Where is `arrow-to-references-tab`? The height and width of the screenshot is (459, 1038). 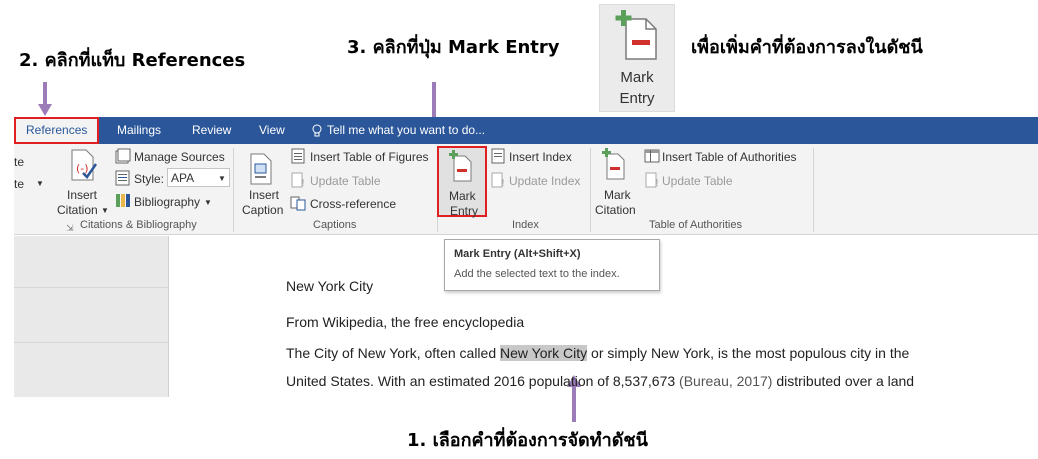
arrow-to-references-tab is located at coordinates (45, 94).